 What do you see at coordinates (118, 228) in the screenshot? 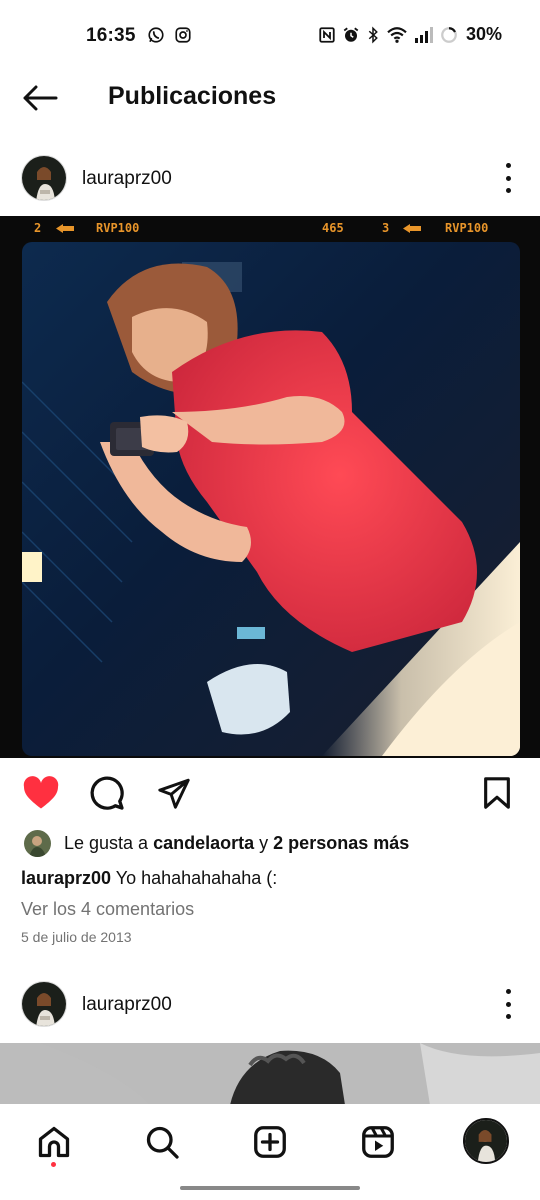
I see `film-code-left: RVP100` at bounding box center [118, 228].